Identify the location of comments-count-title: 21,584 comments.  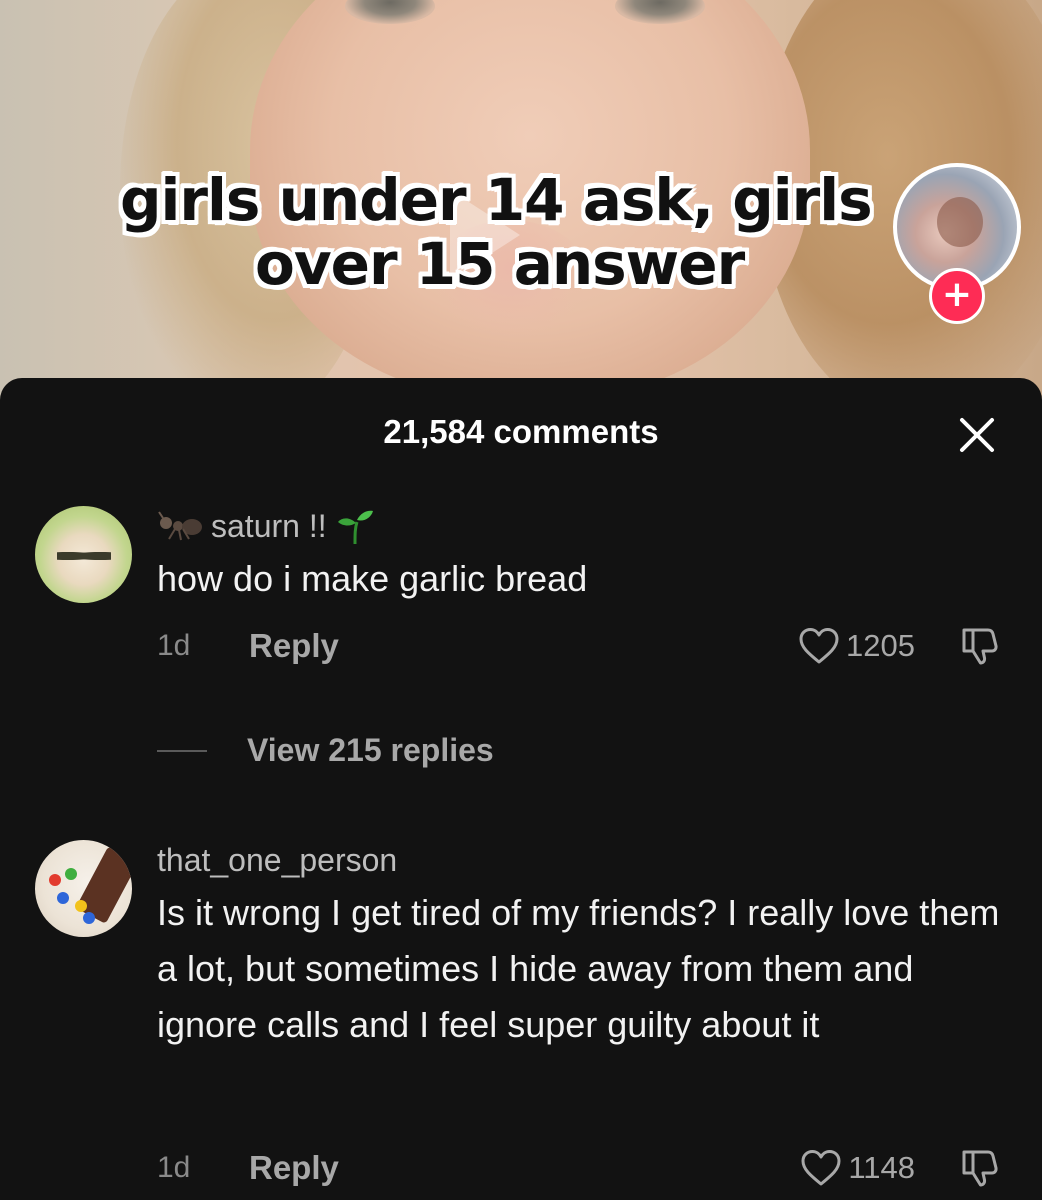
(521, 431).